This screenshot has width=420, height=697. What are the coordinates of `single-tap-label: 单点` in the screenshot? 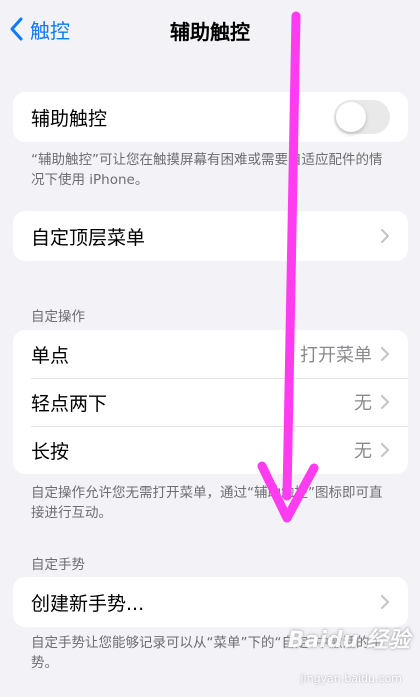 It's located at (50, 355).